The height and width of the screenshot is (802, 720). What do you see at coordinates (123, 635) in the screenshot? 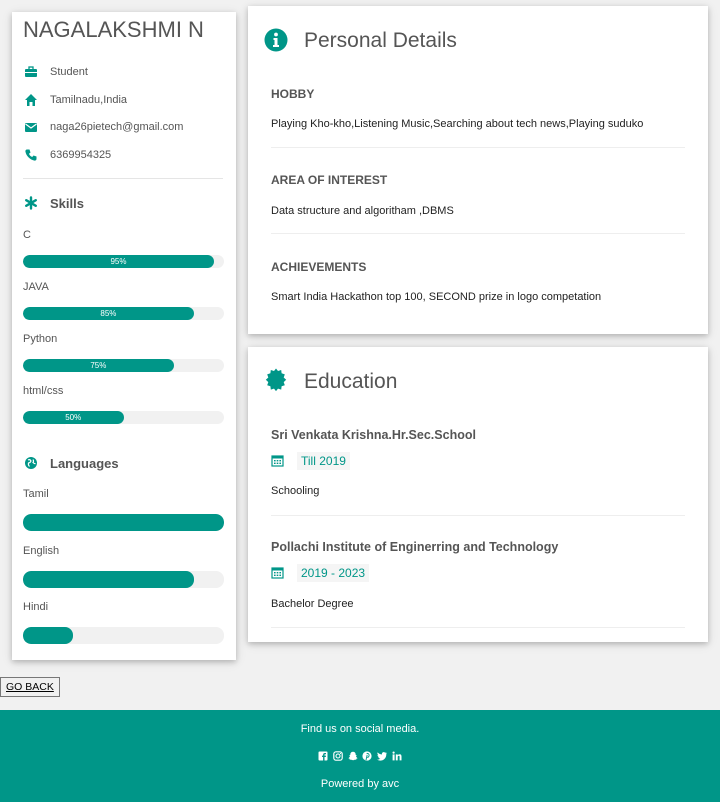
I see `language-bar-hindi` at bounding box center [123, 635].